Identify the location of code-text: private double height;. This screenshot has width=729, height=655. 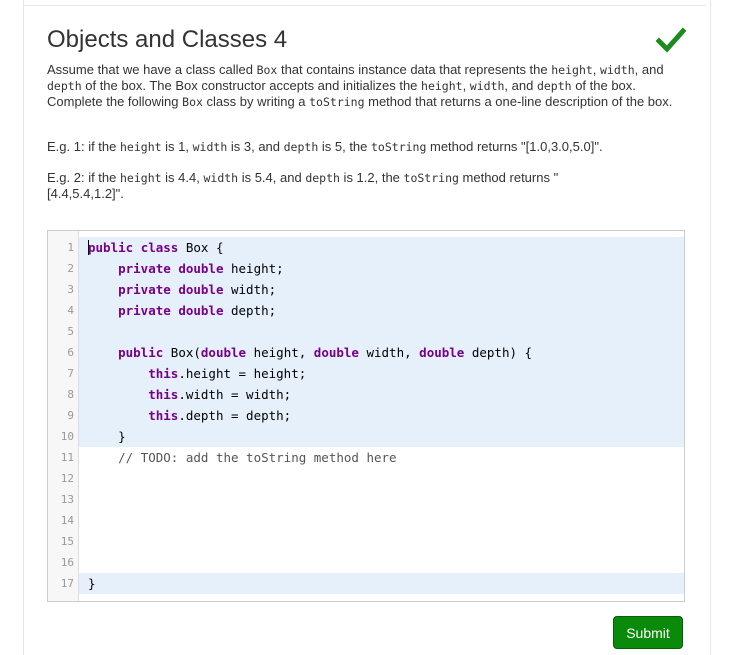
(381, 268).